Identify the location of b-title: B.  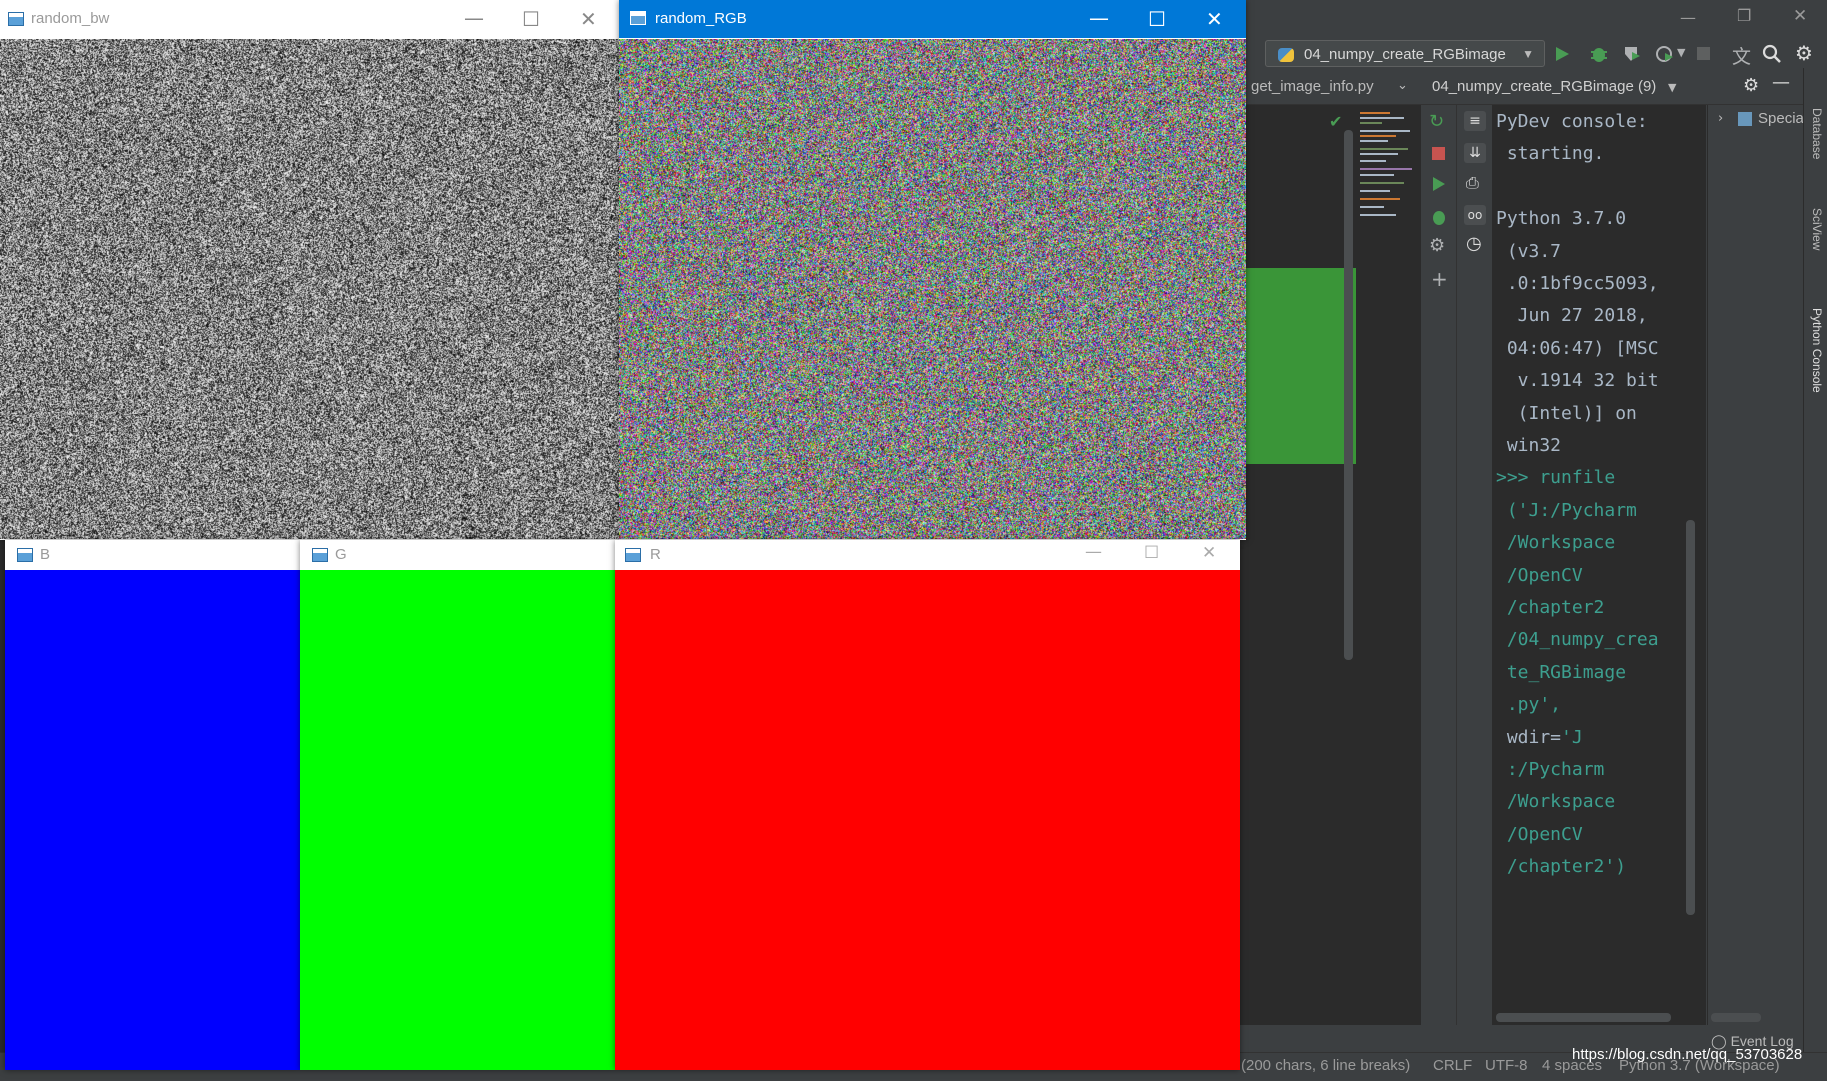
(45, 554).